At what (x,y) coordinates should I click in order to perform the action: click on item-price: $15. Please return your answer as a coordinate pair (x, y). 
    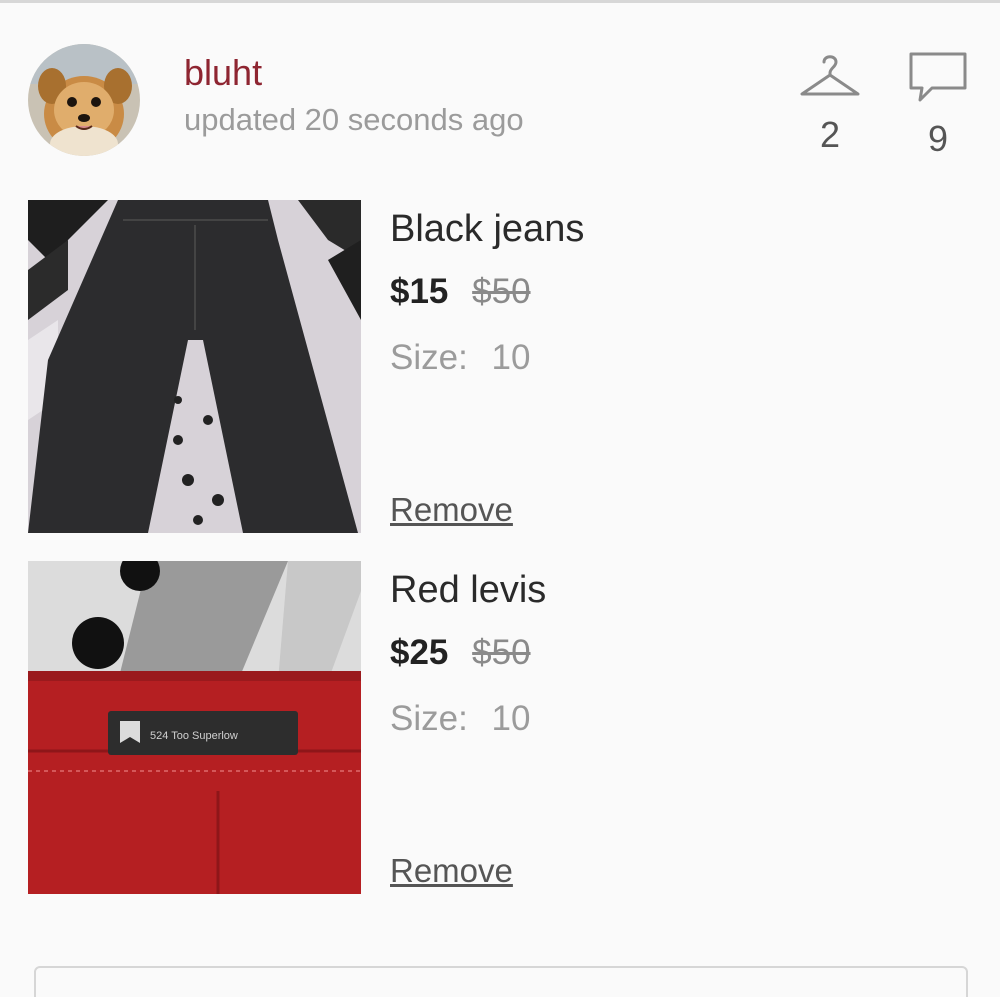
    Looking at the image, I should click on (419, 291).